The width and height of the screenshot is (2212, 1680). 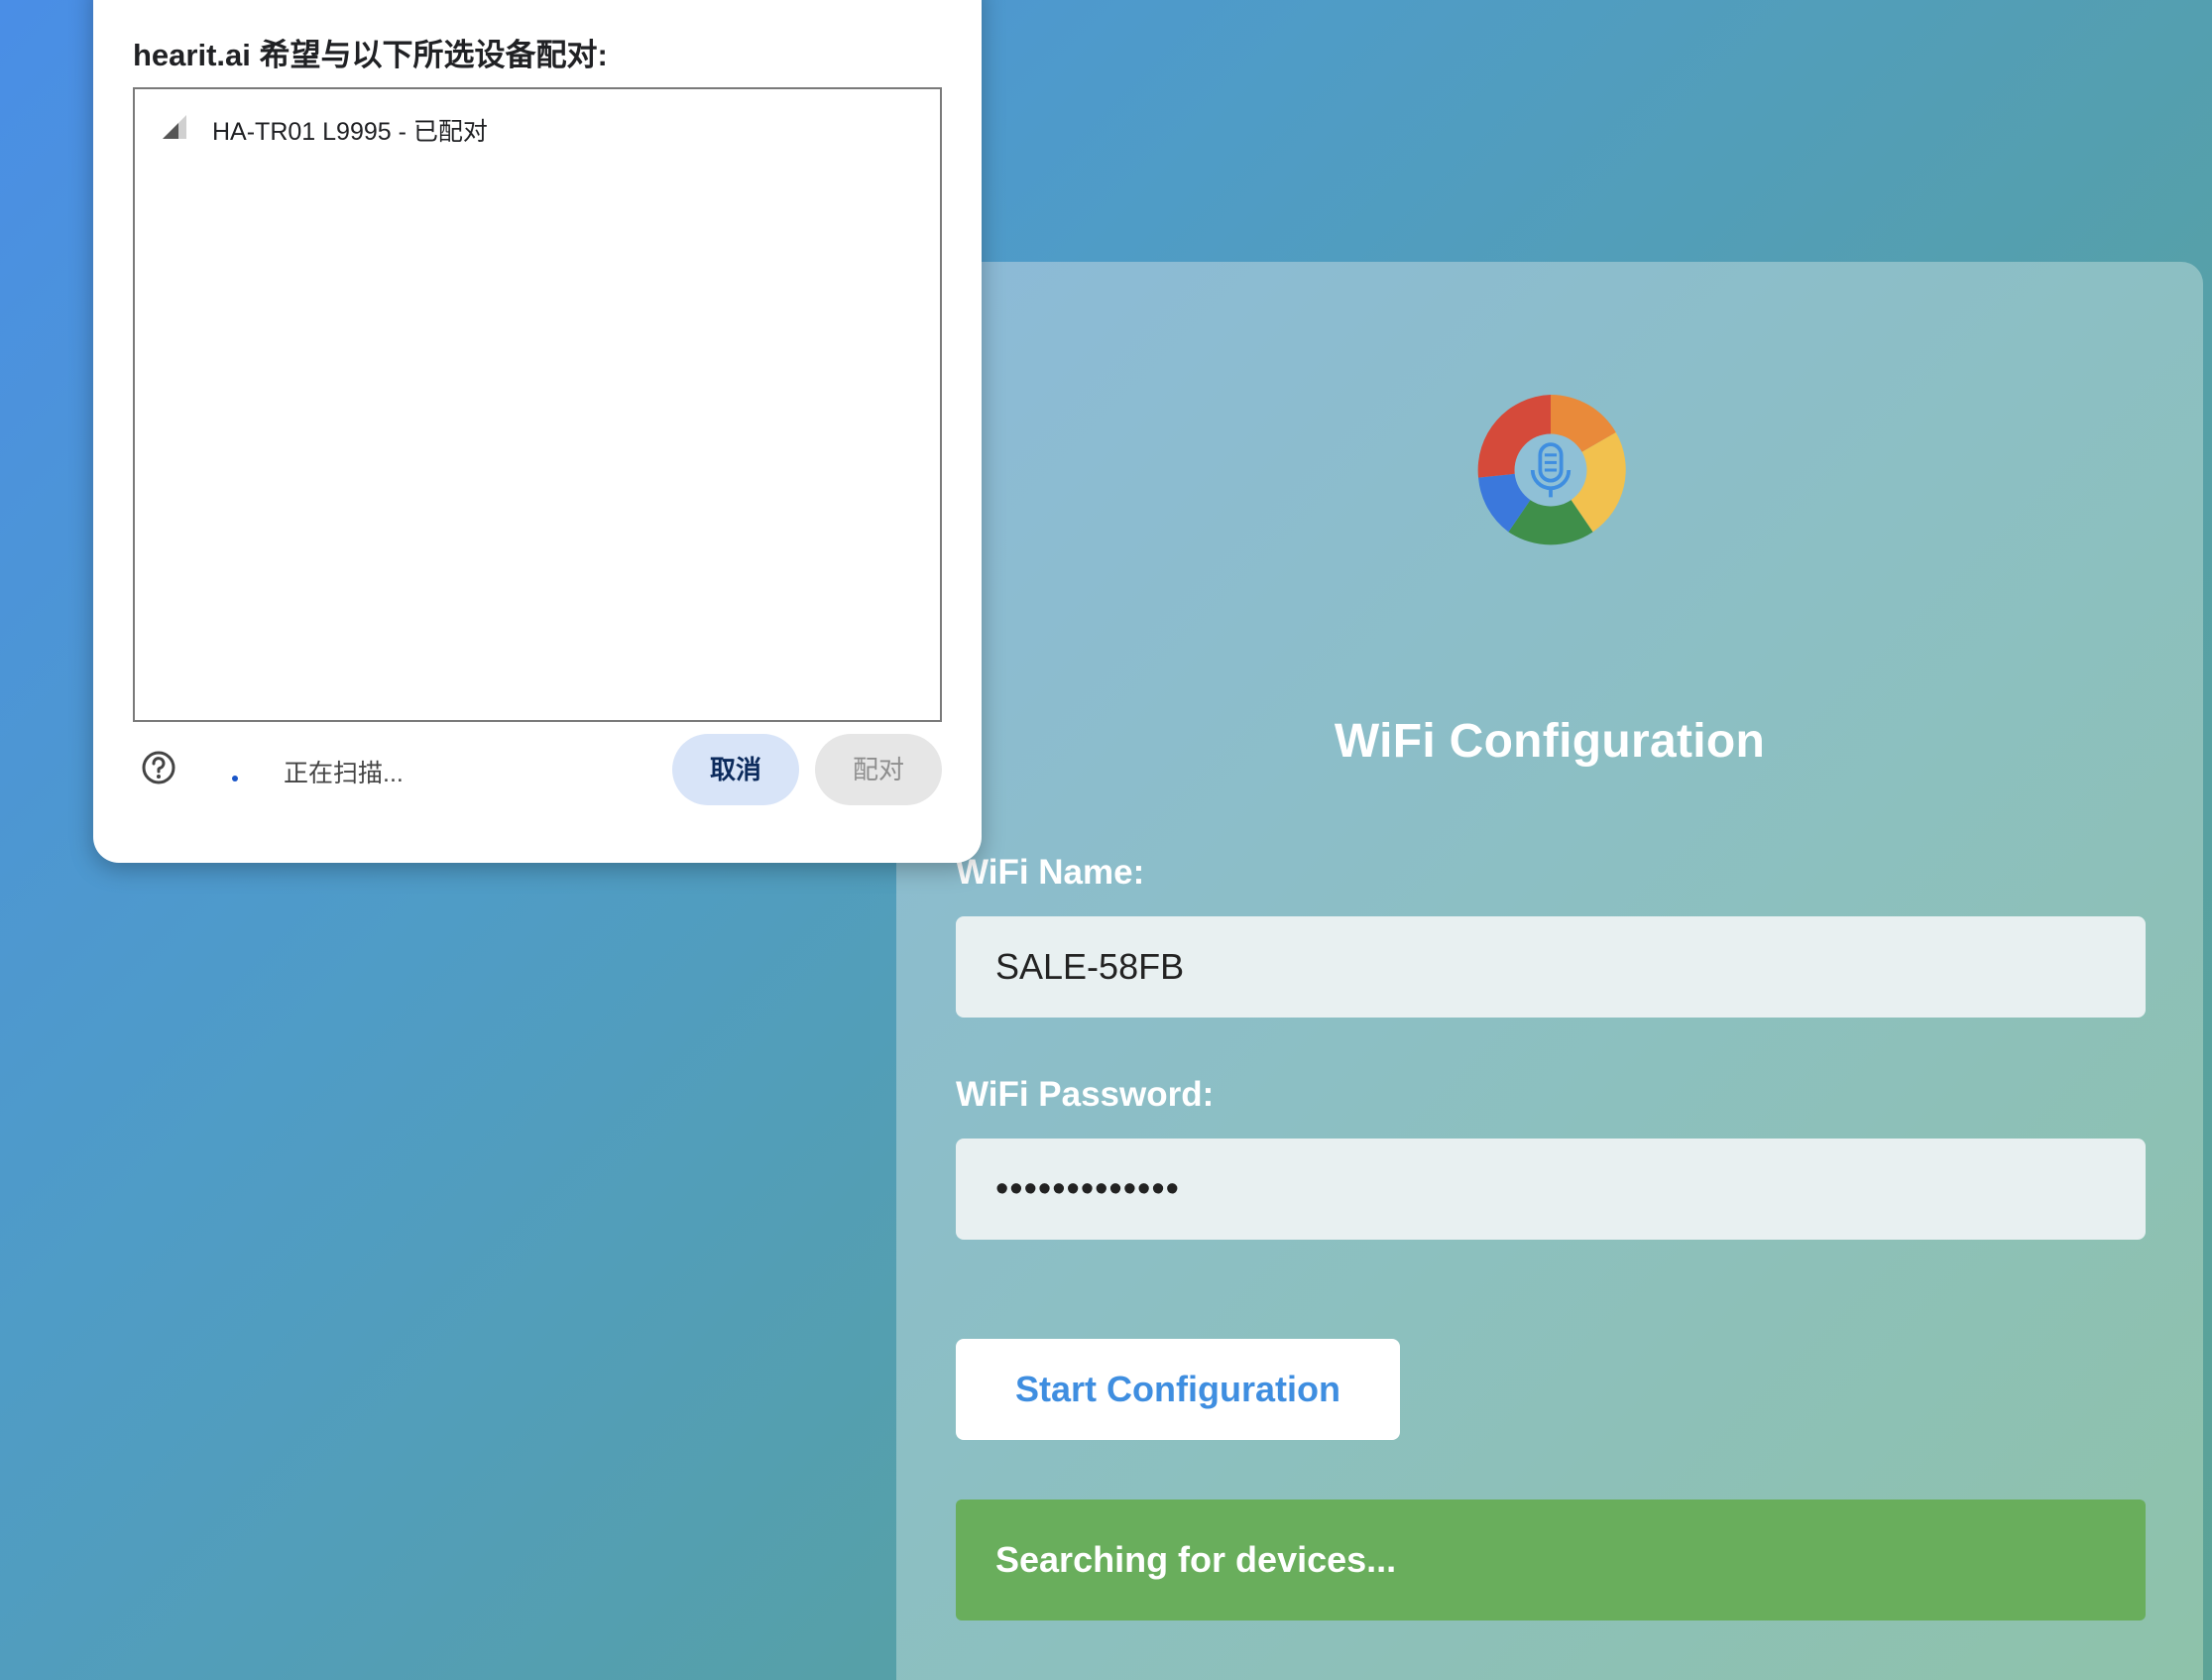 What do you see at coordinates (735, 769) in the screenshot?
I see `cancel-button: 取消` at bounding box center [735, 769].